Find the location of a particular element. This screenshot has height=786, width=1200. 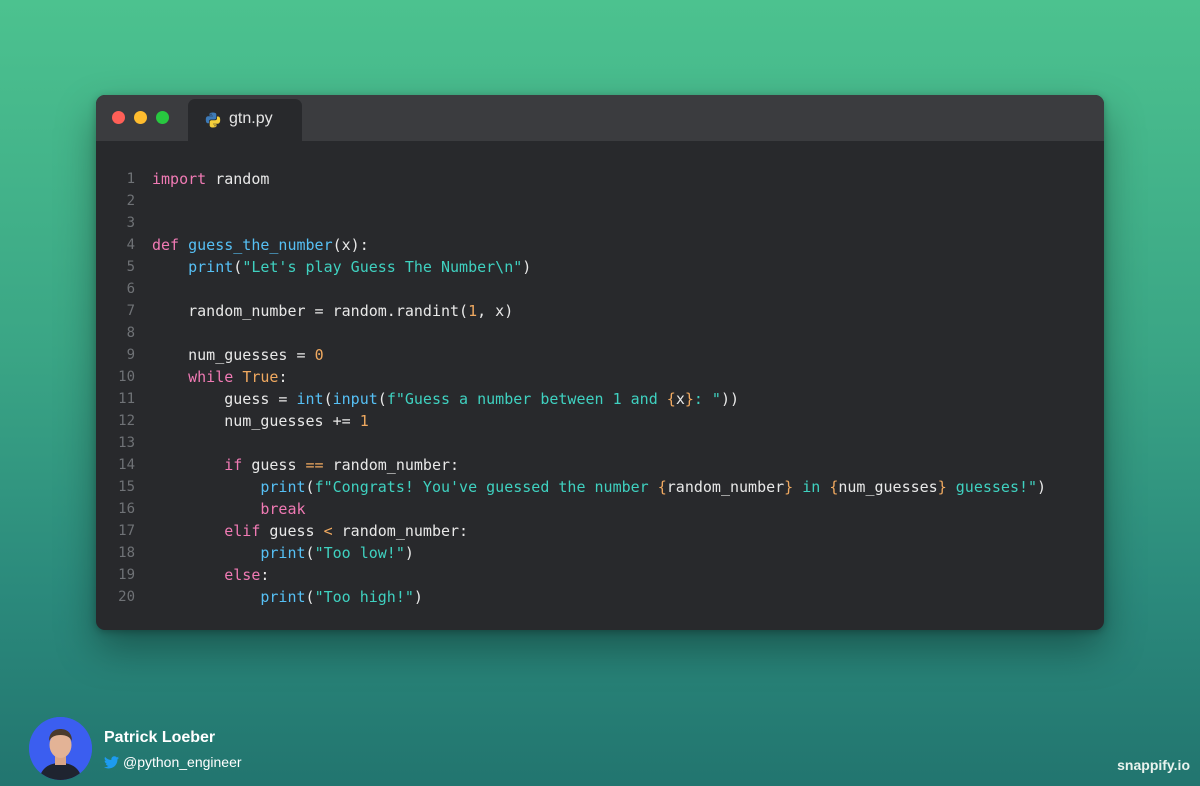

line-number: 4 is located at coordinates (130, 245).